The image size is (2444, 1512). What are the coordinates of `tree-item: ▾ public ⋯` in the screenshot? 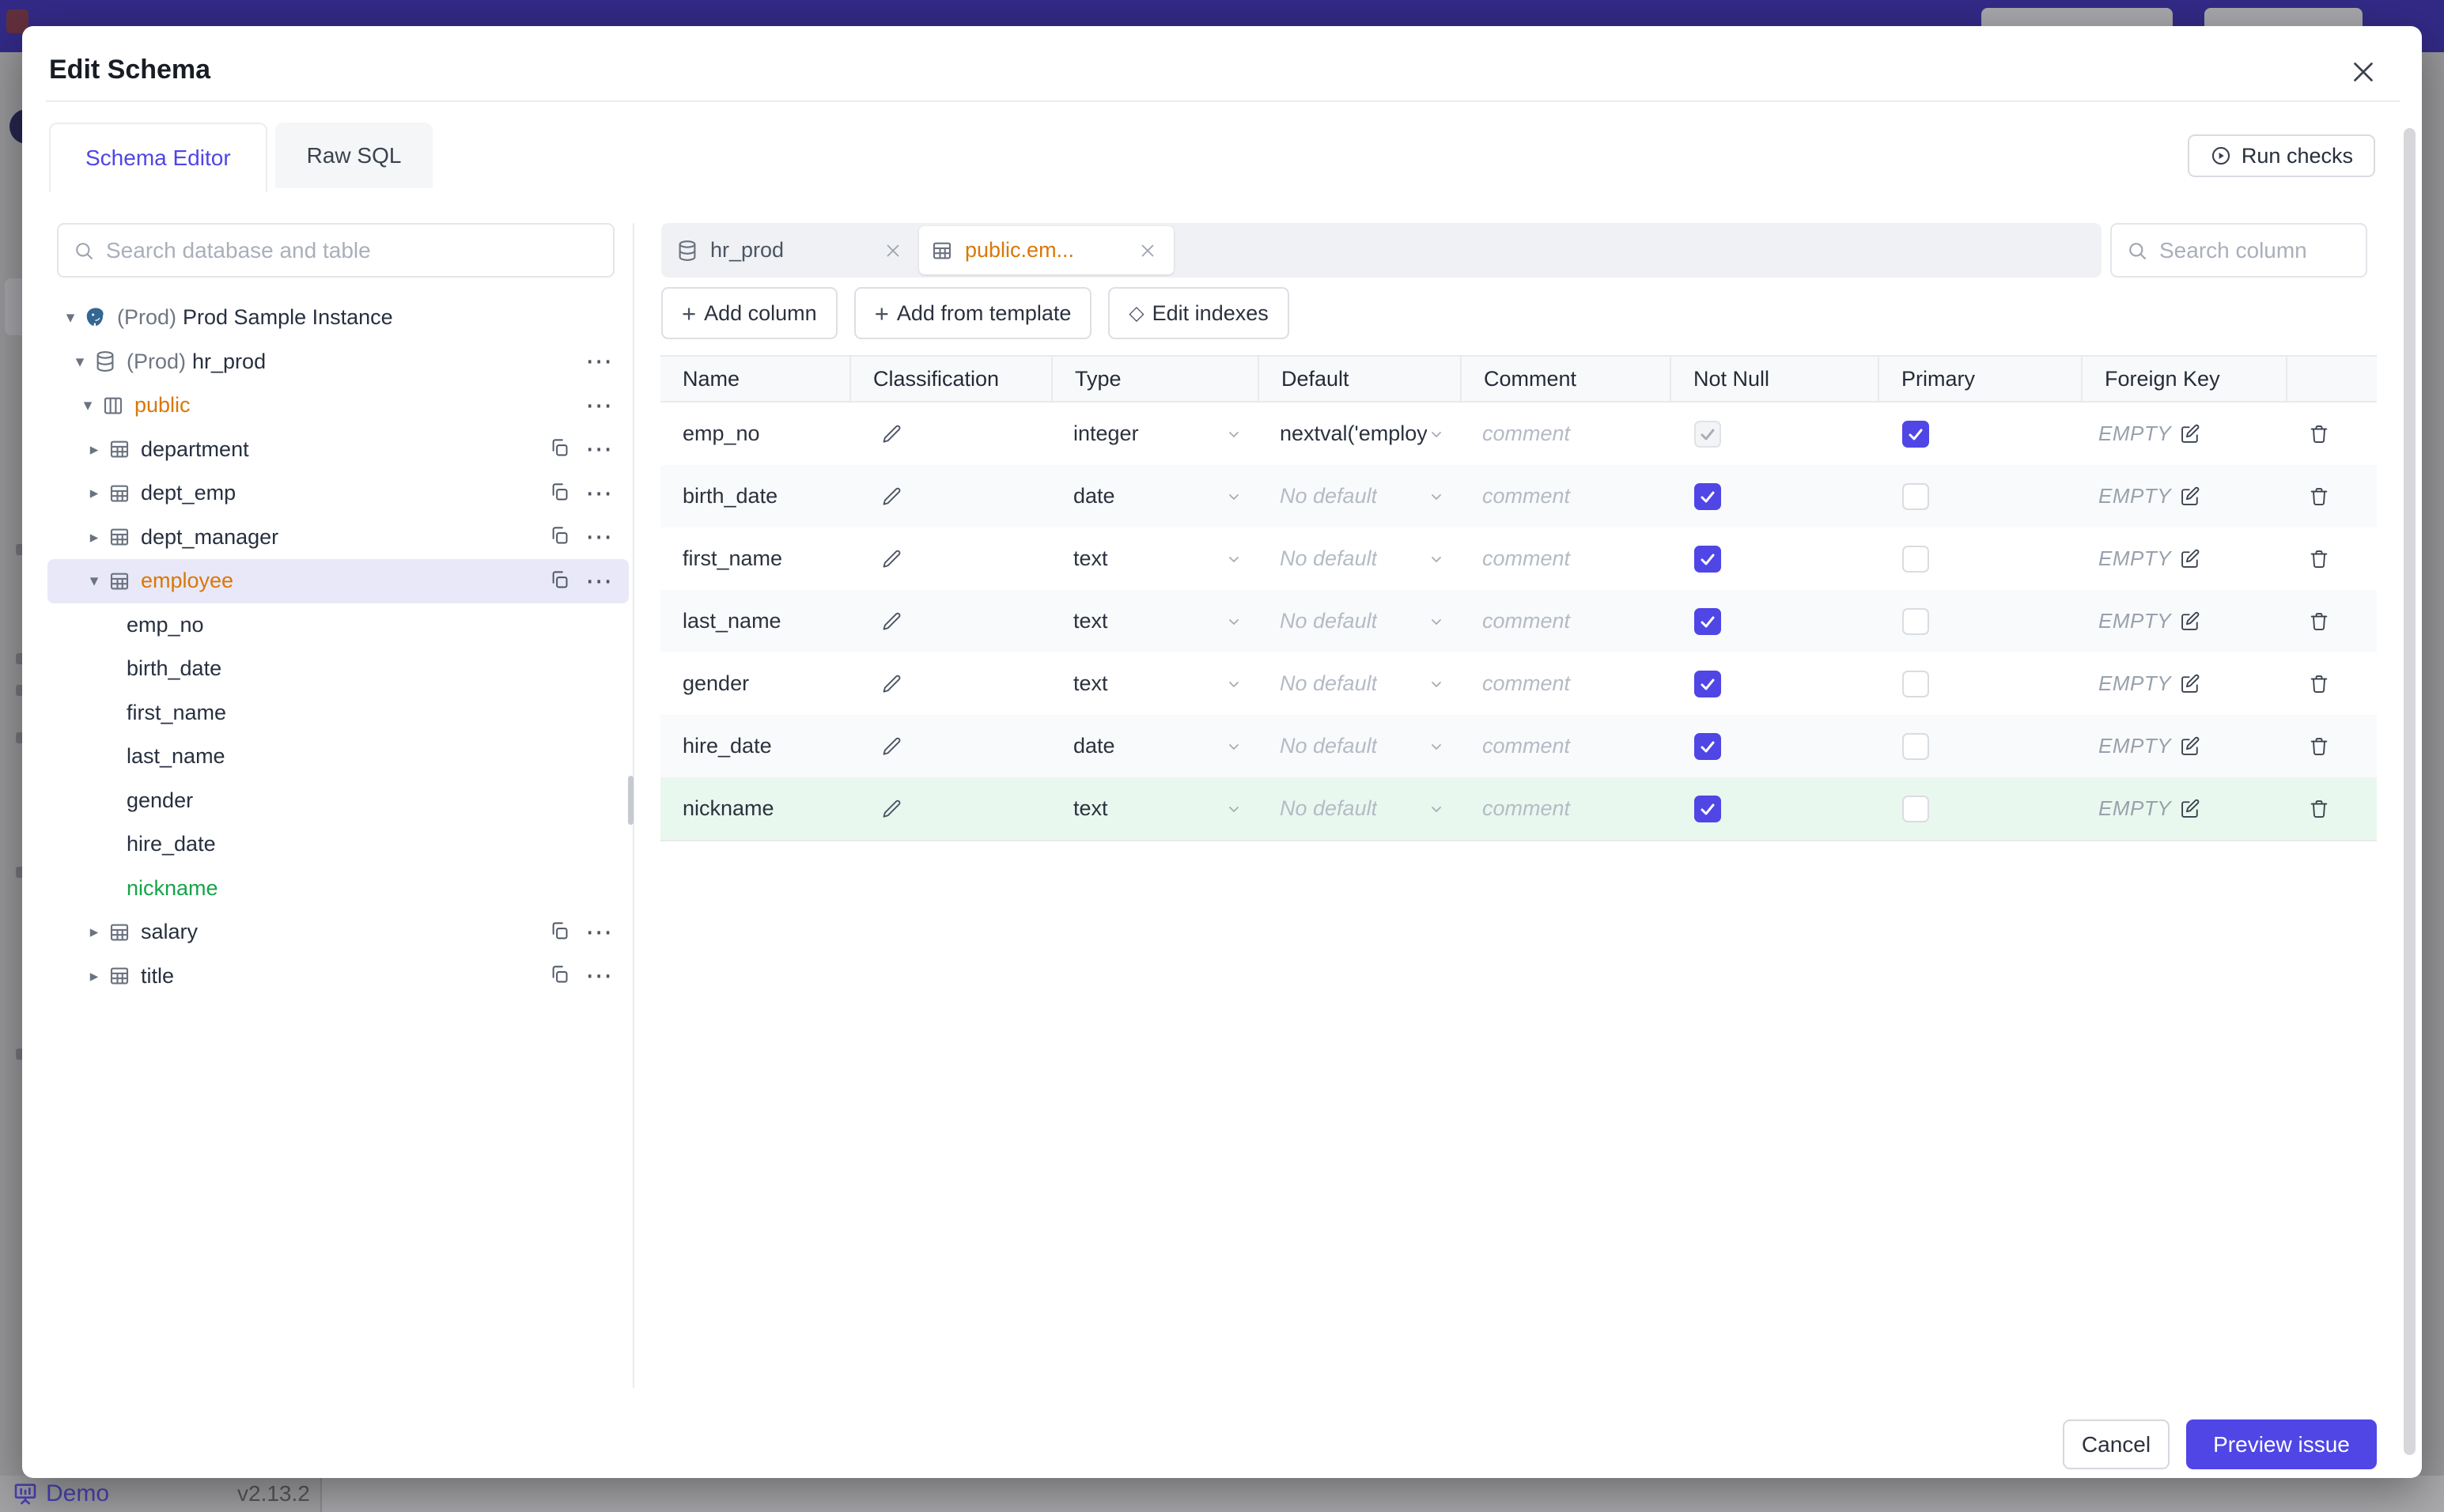 It's located at (338, 406).